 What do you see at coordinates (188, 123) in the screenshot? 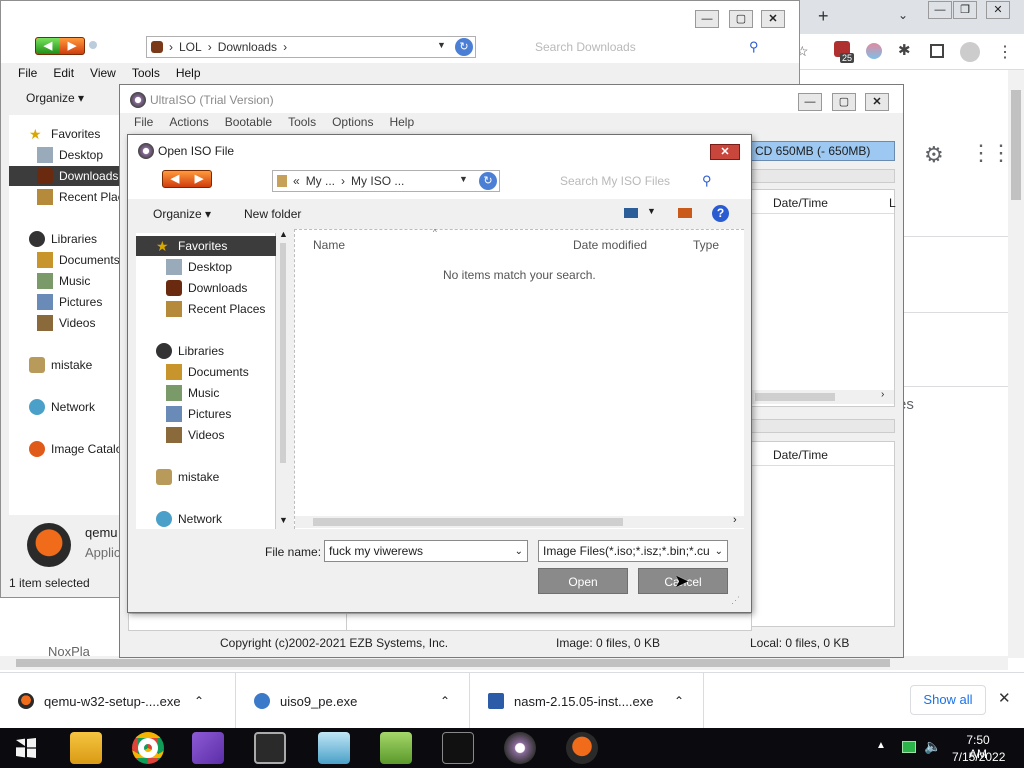
I see `menu-actions: Actions` at bounding box center [188, 123].